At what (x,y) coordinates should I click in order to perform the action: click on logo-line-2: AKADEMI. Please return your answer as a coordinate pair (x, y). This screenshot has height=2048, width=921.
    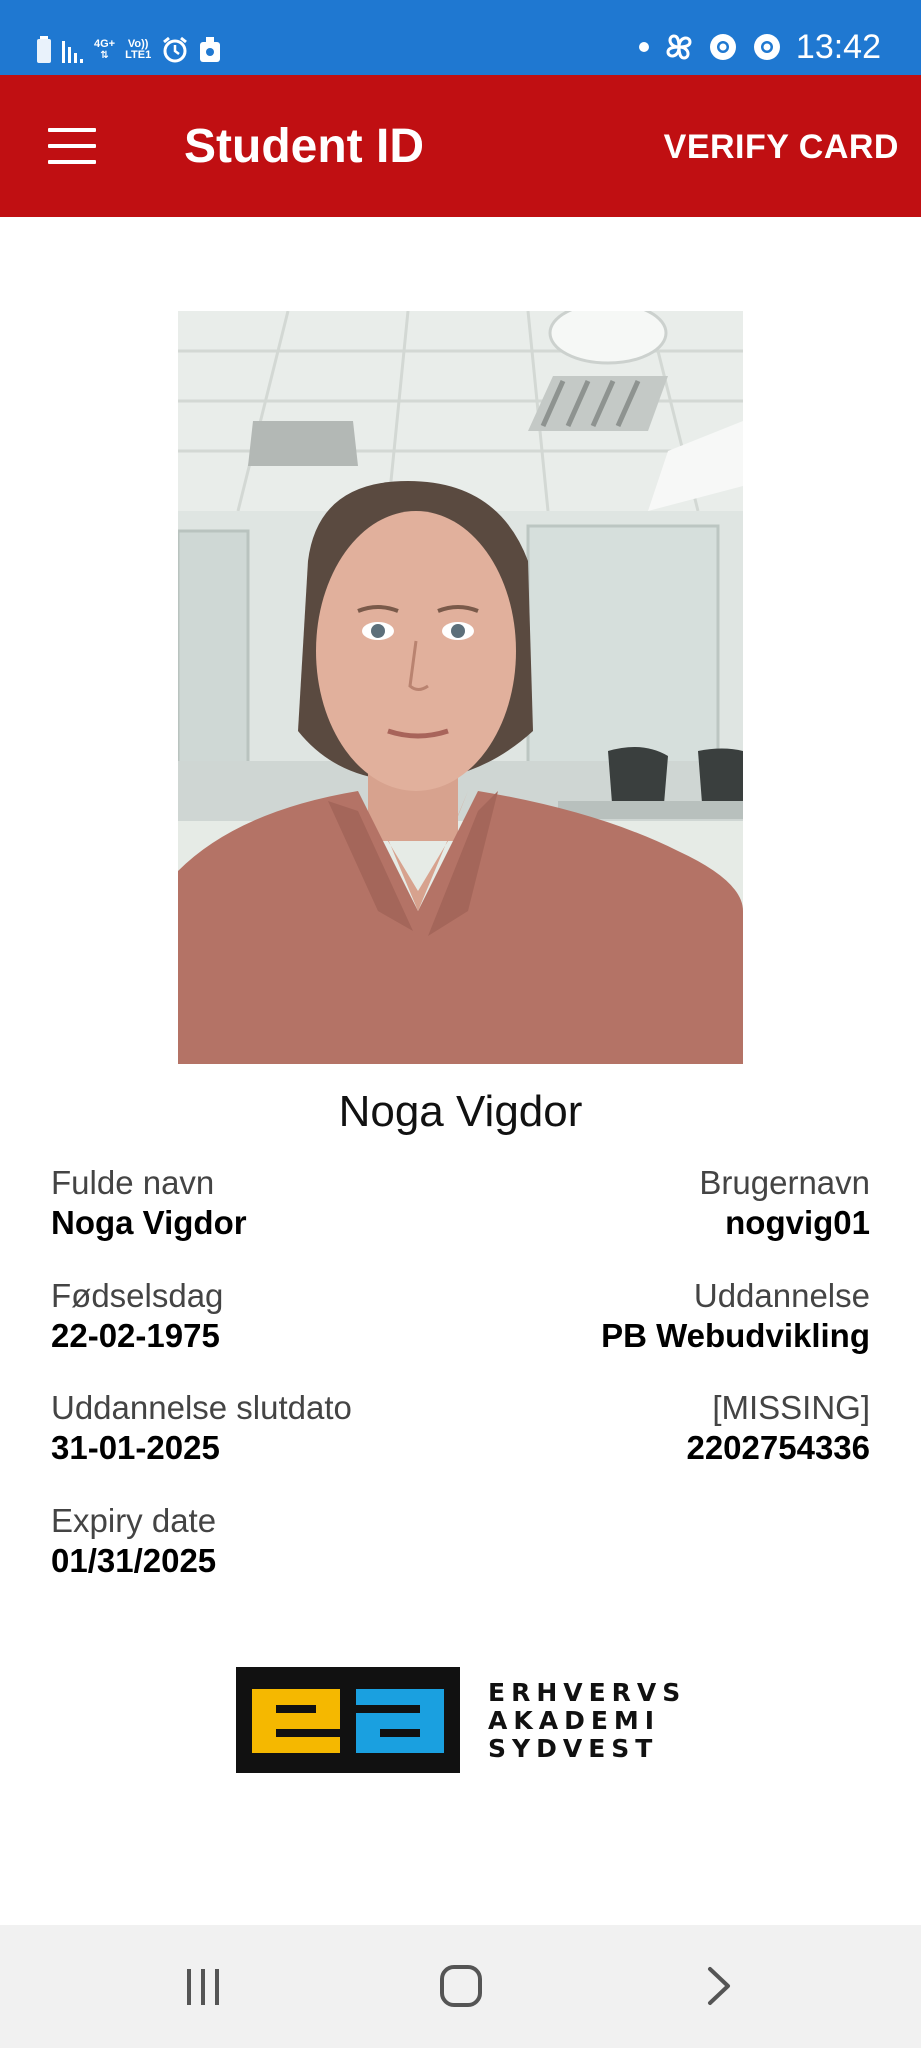
    Looking at the image, I should click on (574, 1720).